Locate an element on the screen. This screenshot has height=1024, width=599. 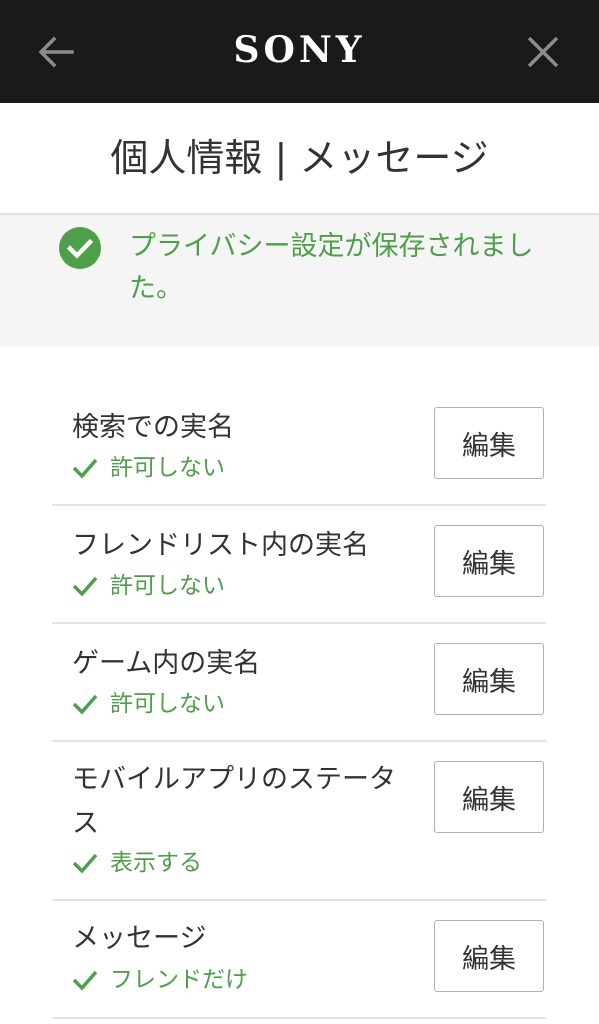
close-icon is located at coordinates (543, 52).